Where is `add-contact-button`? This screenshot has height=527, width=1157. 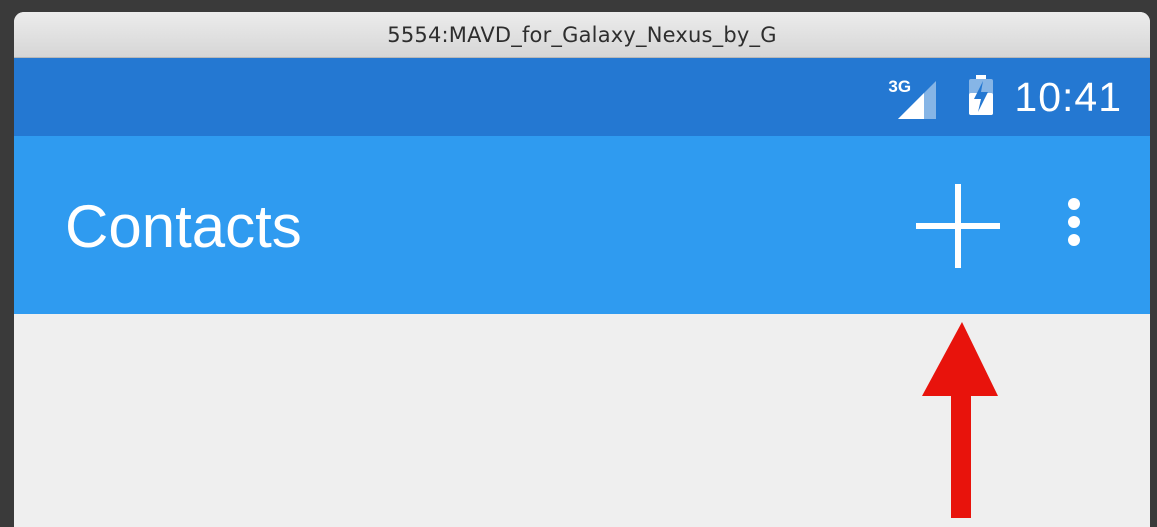 add-contact-button is located at coordinates (958, 226).